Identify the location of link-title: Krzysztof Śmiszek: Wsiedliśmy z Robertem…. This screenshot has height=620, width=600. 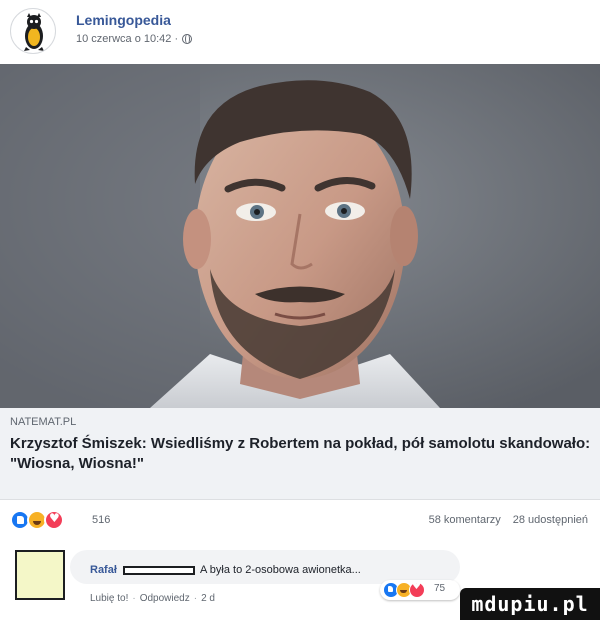
(302, 454).